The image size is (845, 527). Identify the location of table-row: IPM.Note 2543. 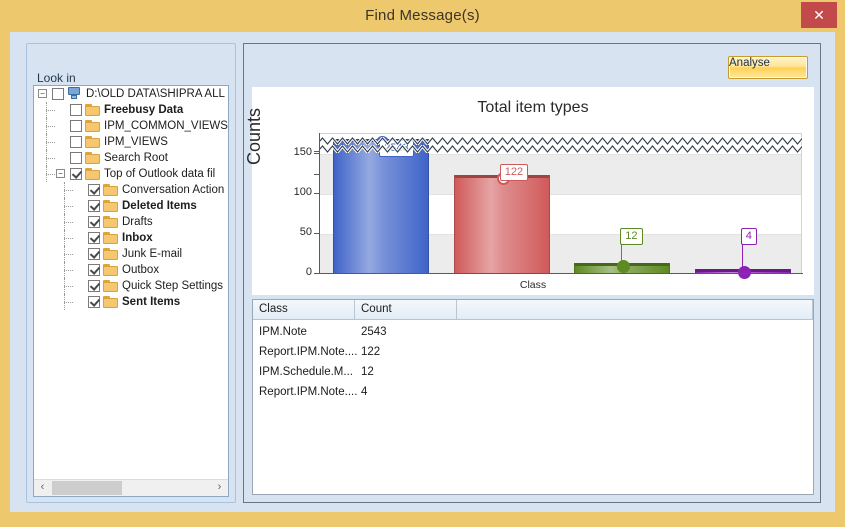
(533, 332).